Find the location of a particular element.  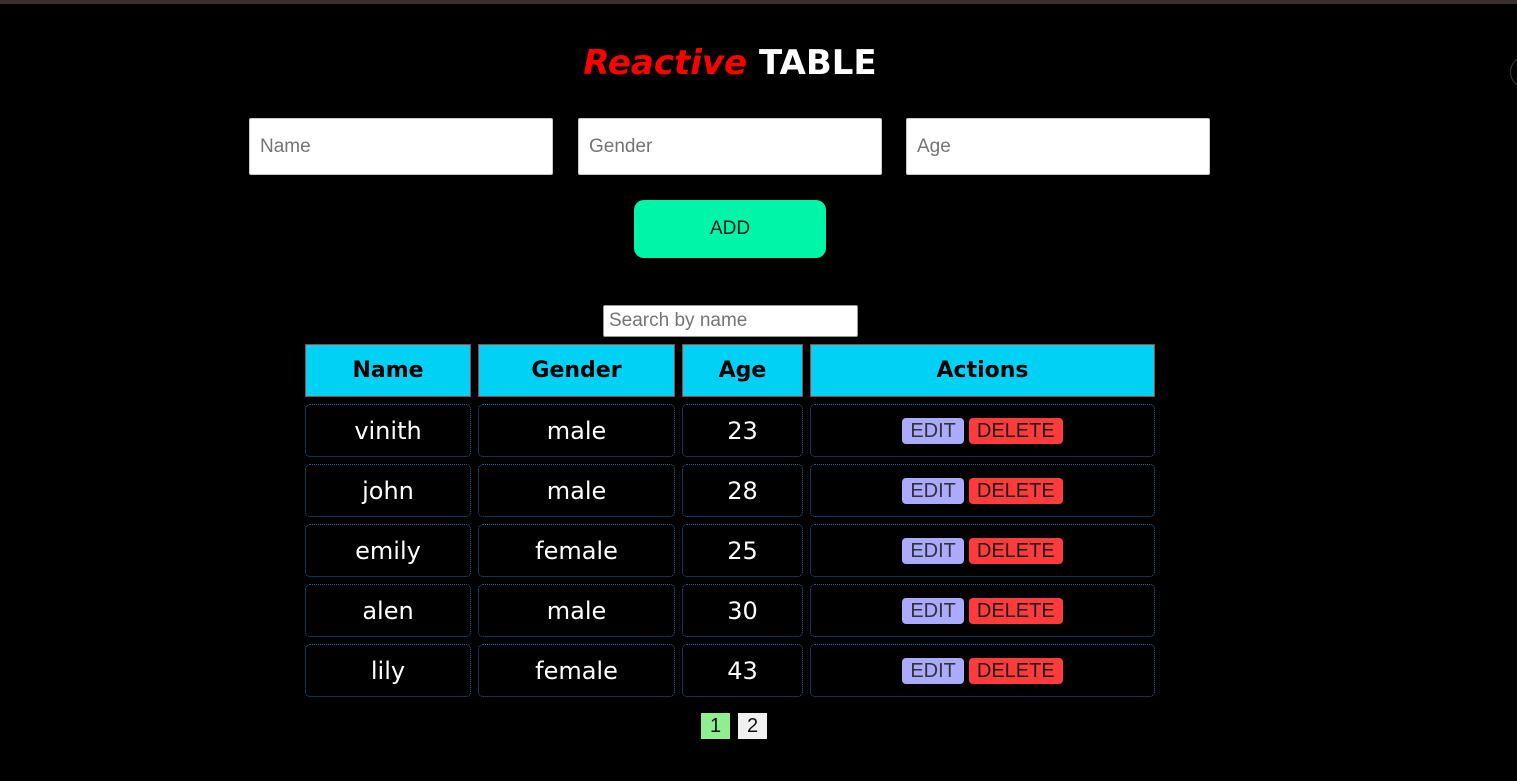

cell-age: 28 is located at coordinates (742, 490).